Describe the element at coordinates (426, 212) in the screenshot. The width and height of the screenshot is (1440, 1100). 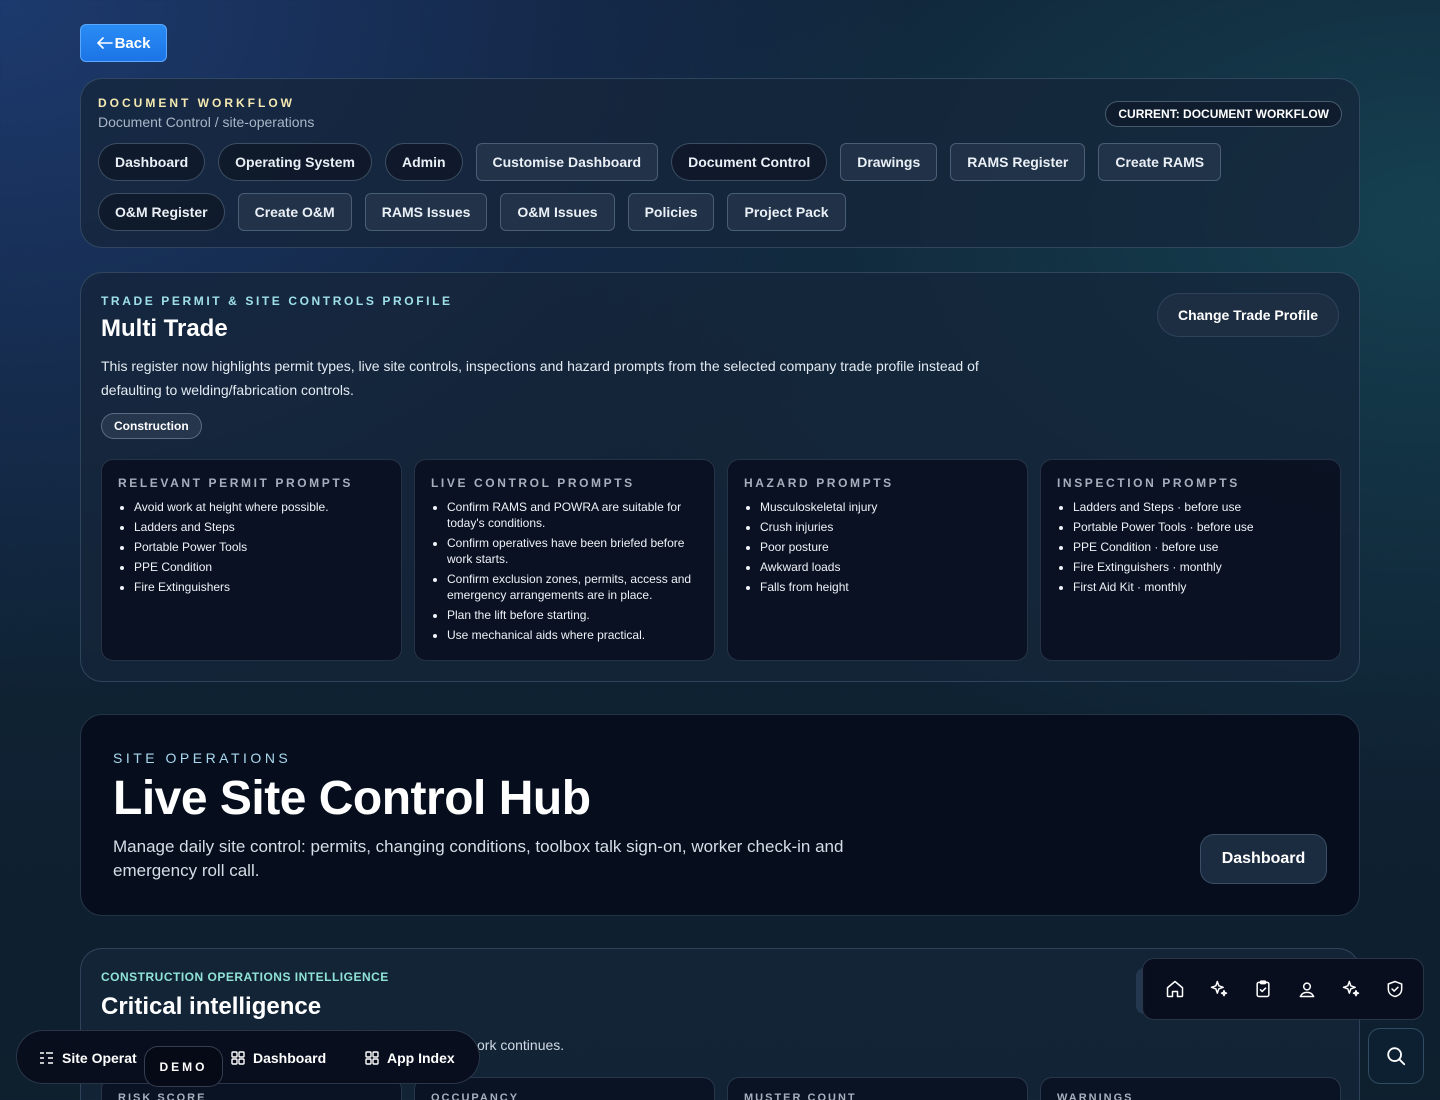
I see `nav-rams-issues: RAMS Issues` at that location.